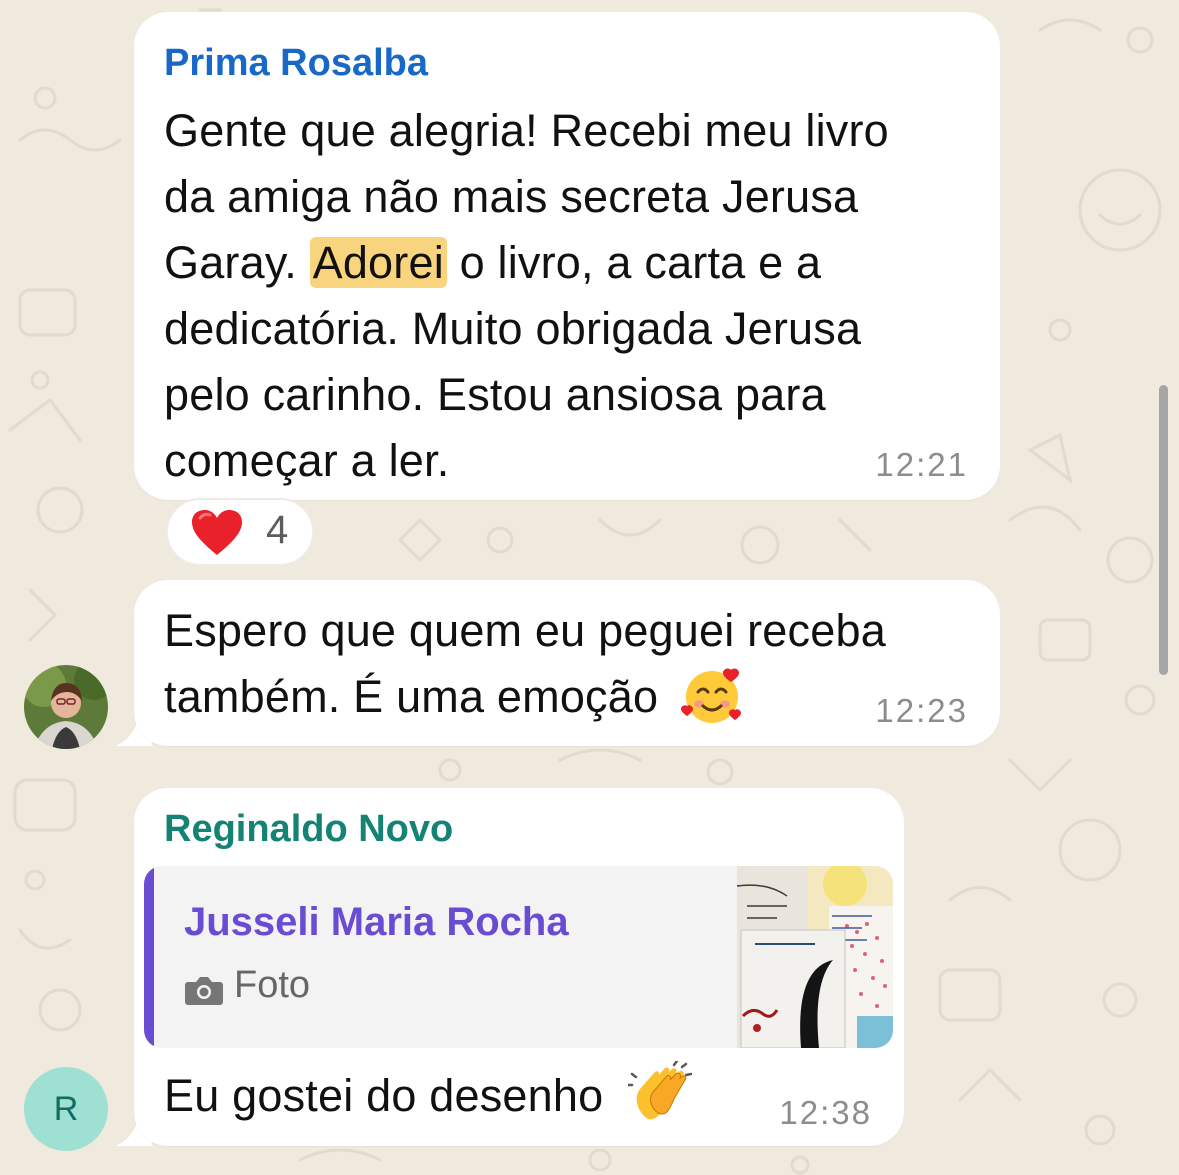 The width and height of the screenshot is (1179, 1175). I want to click on avatar-photo-icon, so click(66, 707).